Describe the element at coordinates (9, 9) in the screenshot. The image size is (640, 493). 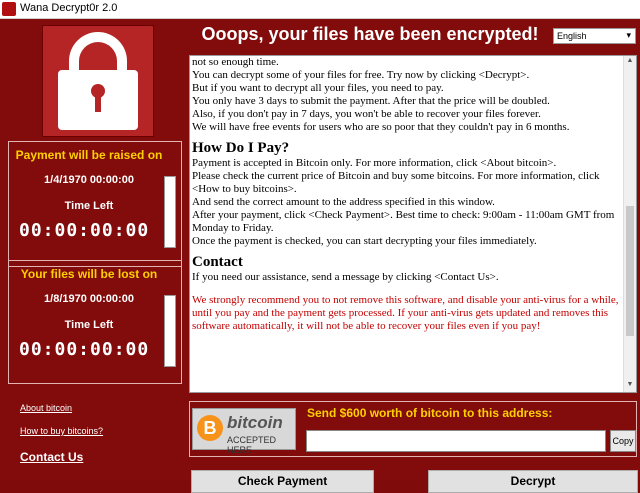
I see `app-icon` at that location.